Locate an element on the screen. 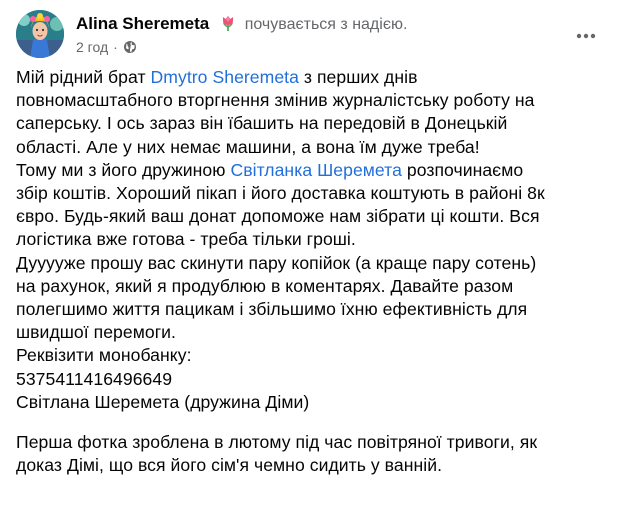 Image resolution: width=620 pixels, height=515 pixels. author-line: Alina Sheremeta почувається з надією. is located at coordinates (241, 24).